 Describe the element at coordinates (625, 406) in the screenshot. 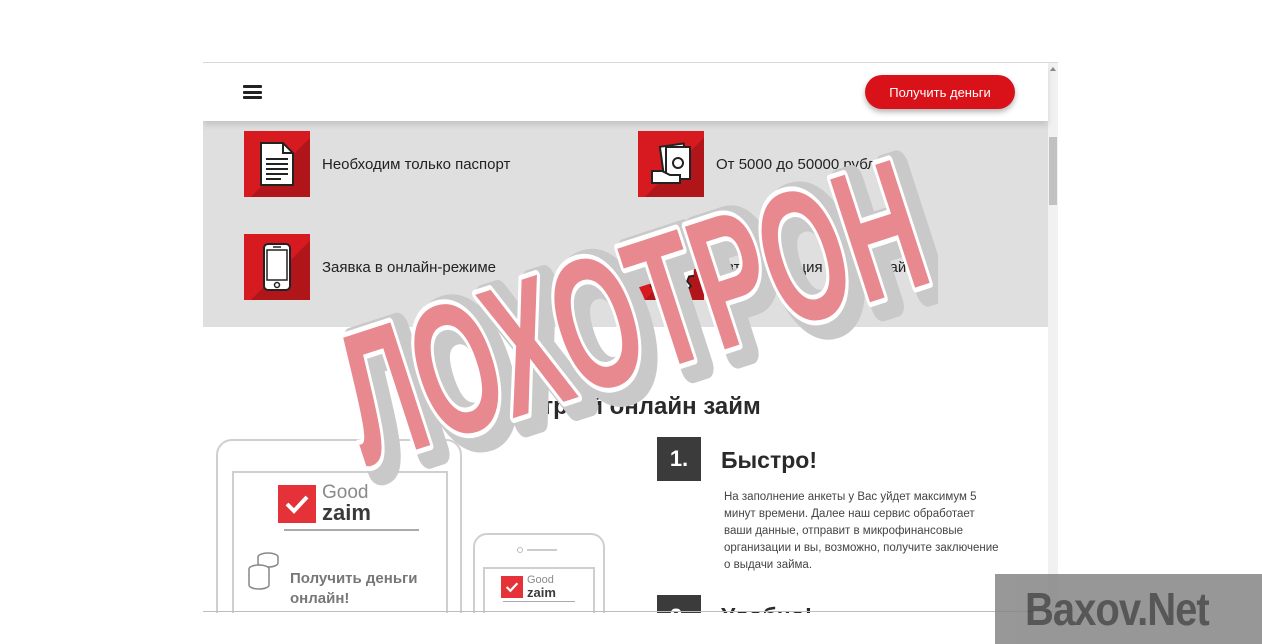

I see `section-heading: Быстрый онлайн займ` at that location.